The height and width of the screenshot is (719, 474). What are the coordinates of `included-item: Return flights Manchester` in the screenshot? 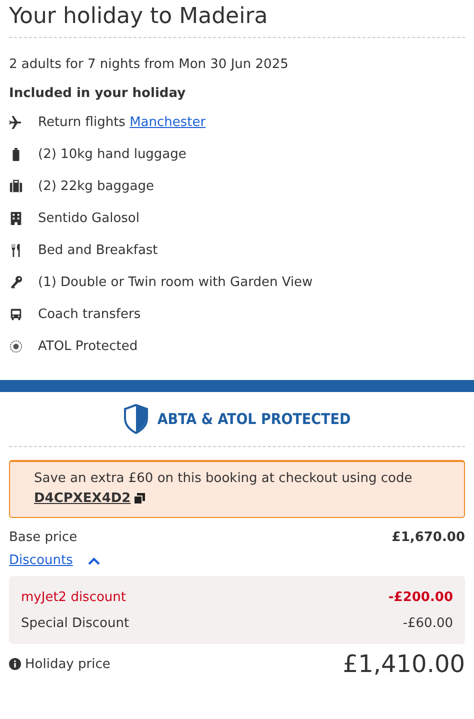 It's located at (122, 122).